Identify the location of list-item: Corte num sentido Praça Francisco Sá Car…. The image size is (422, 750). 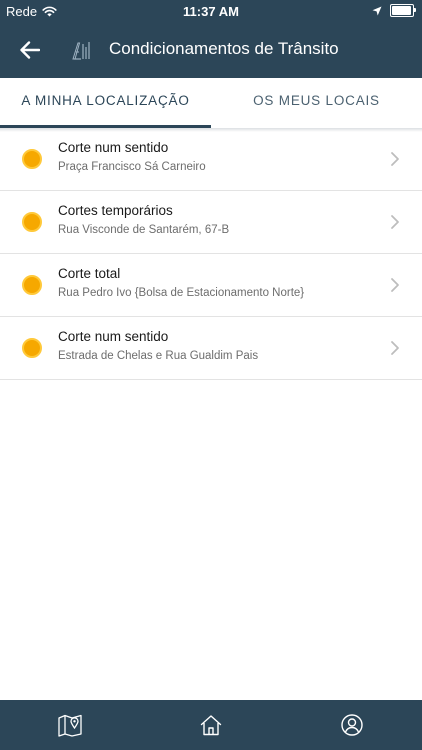
(211, 159).